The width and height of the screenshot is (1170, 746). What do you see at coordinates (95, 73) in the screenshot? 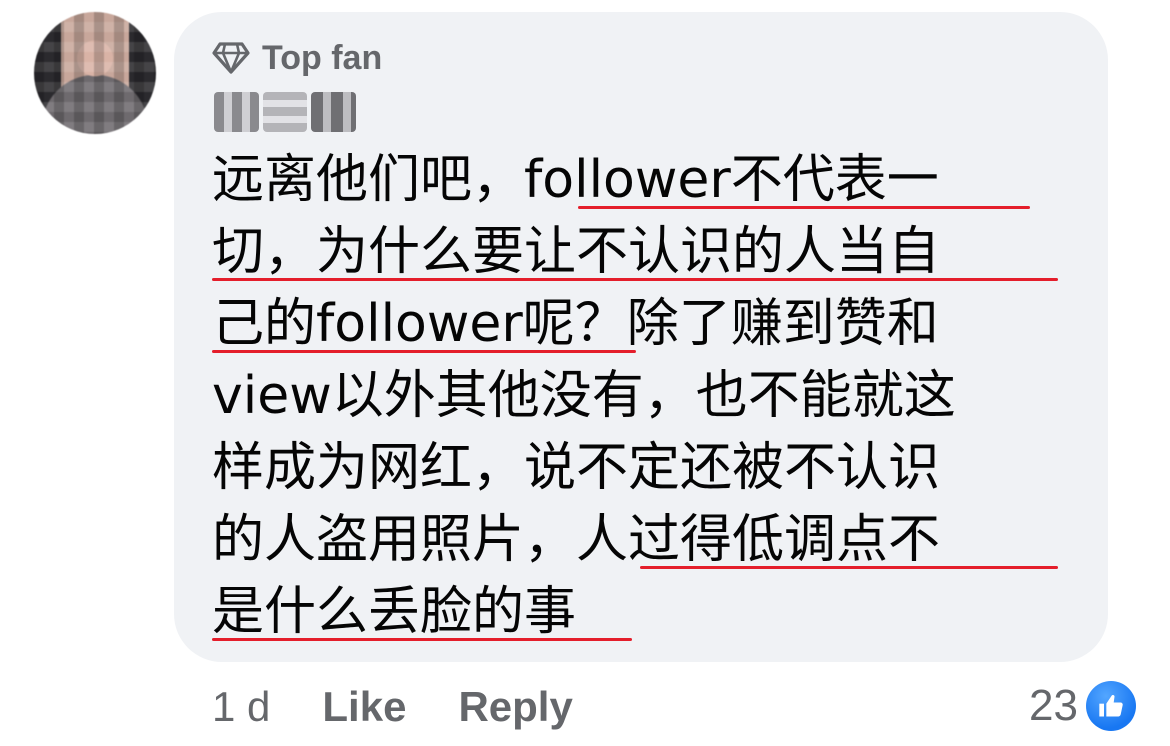
I see `avatar` at bounding box center [95, 73].